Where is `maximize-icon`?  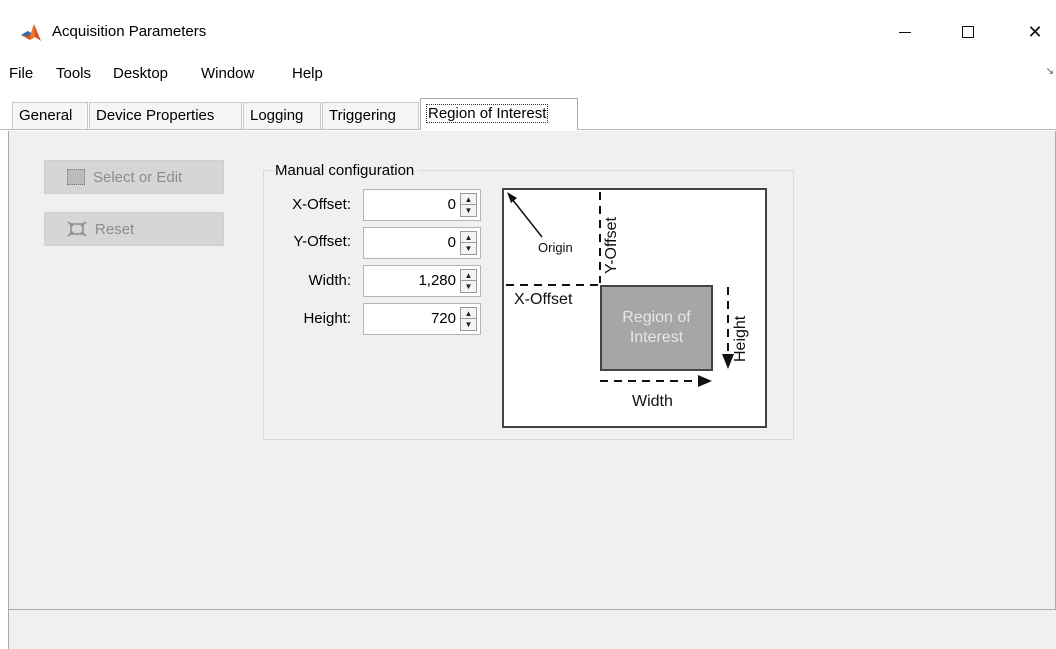
maximize-icon is located at coordinates (968, 32).